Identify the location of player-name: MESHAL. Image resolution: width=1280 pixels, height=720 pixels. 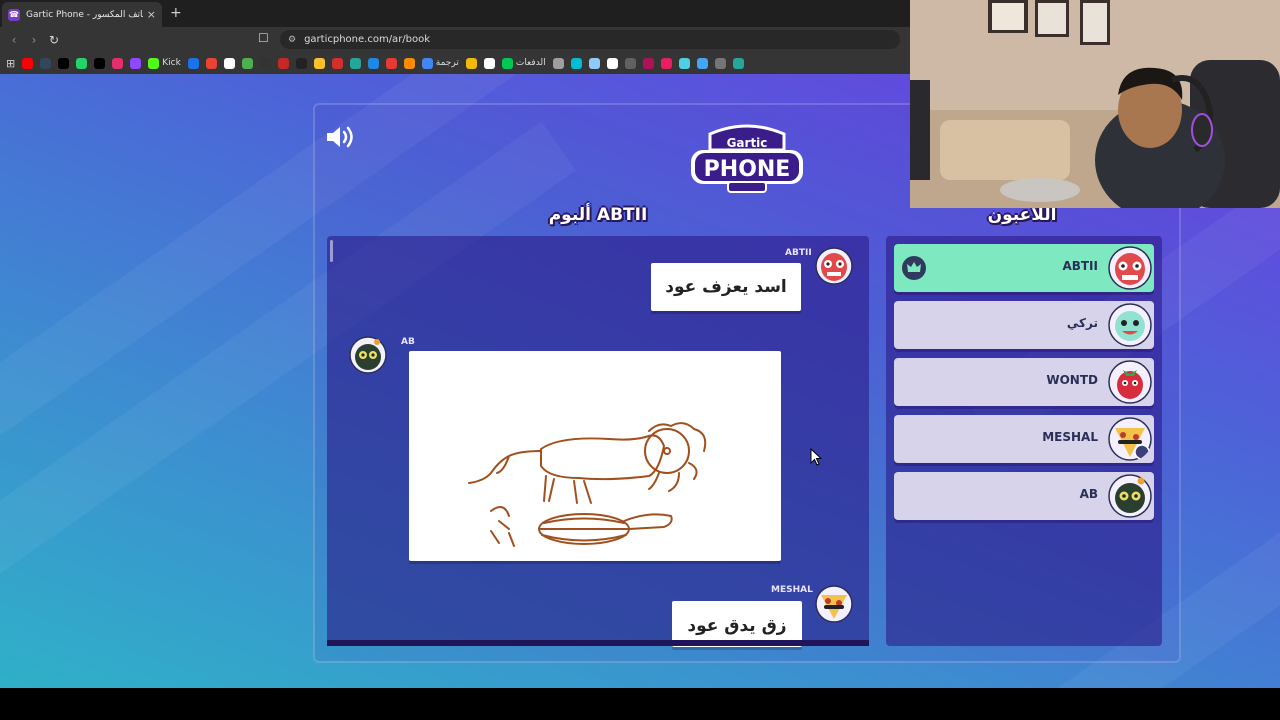
(1070, 437).